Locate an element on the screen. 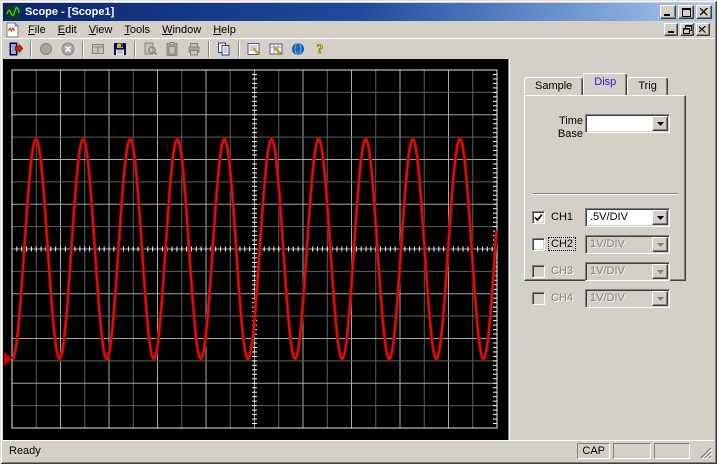 This screenshot has width=717, height=464. print-button is located at coordinates (194, 49).